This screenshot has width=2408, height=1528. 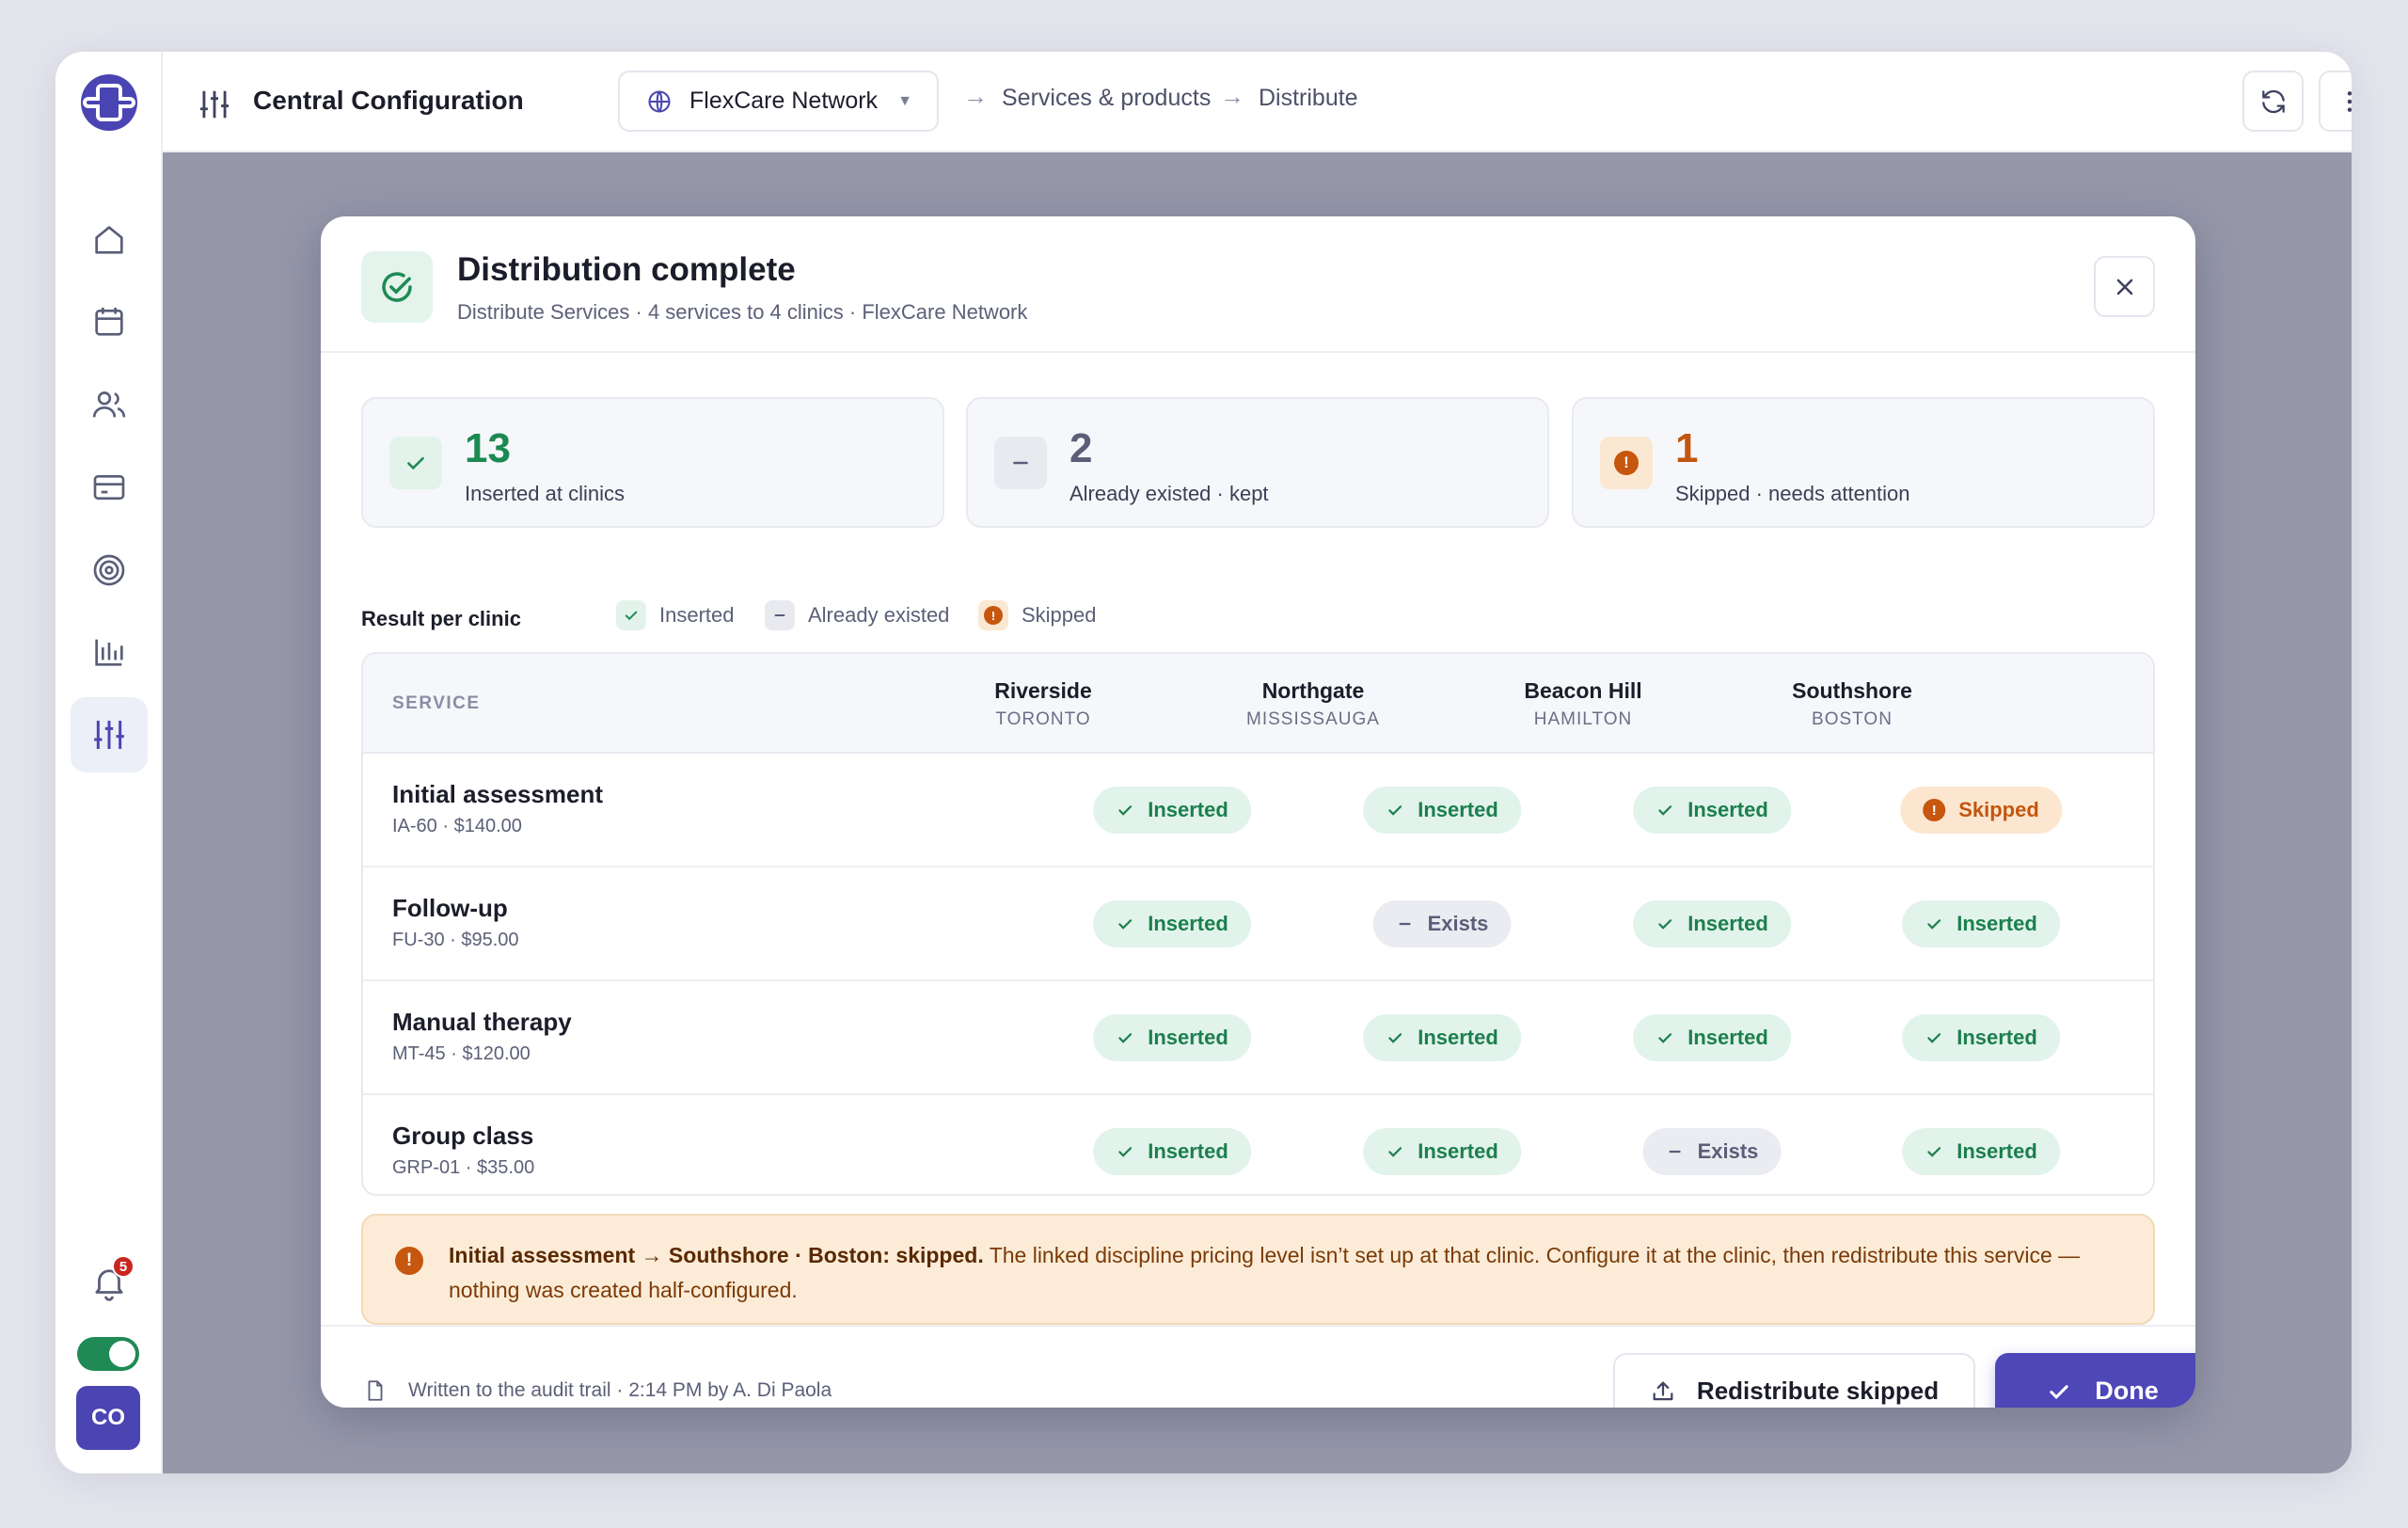 I want to click on patients-icon, so click(x=110, y=405).